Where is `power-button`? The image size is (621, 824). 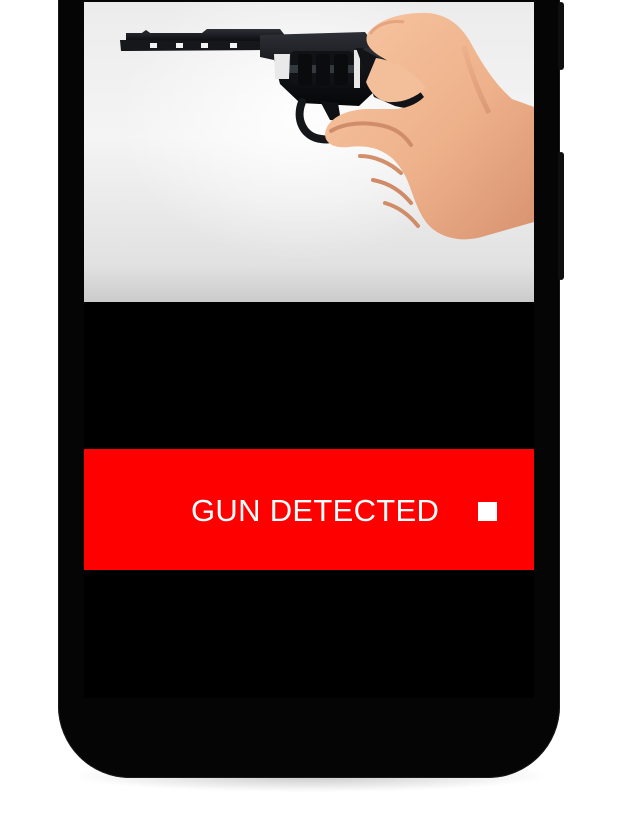
power-button is located at coordinates (561, 216).